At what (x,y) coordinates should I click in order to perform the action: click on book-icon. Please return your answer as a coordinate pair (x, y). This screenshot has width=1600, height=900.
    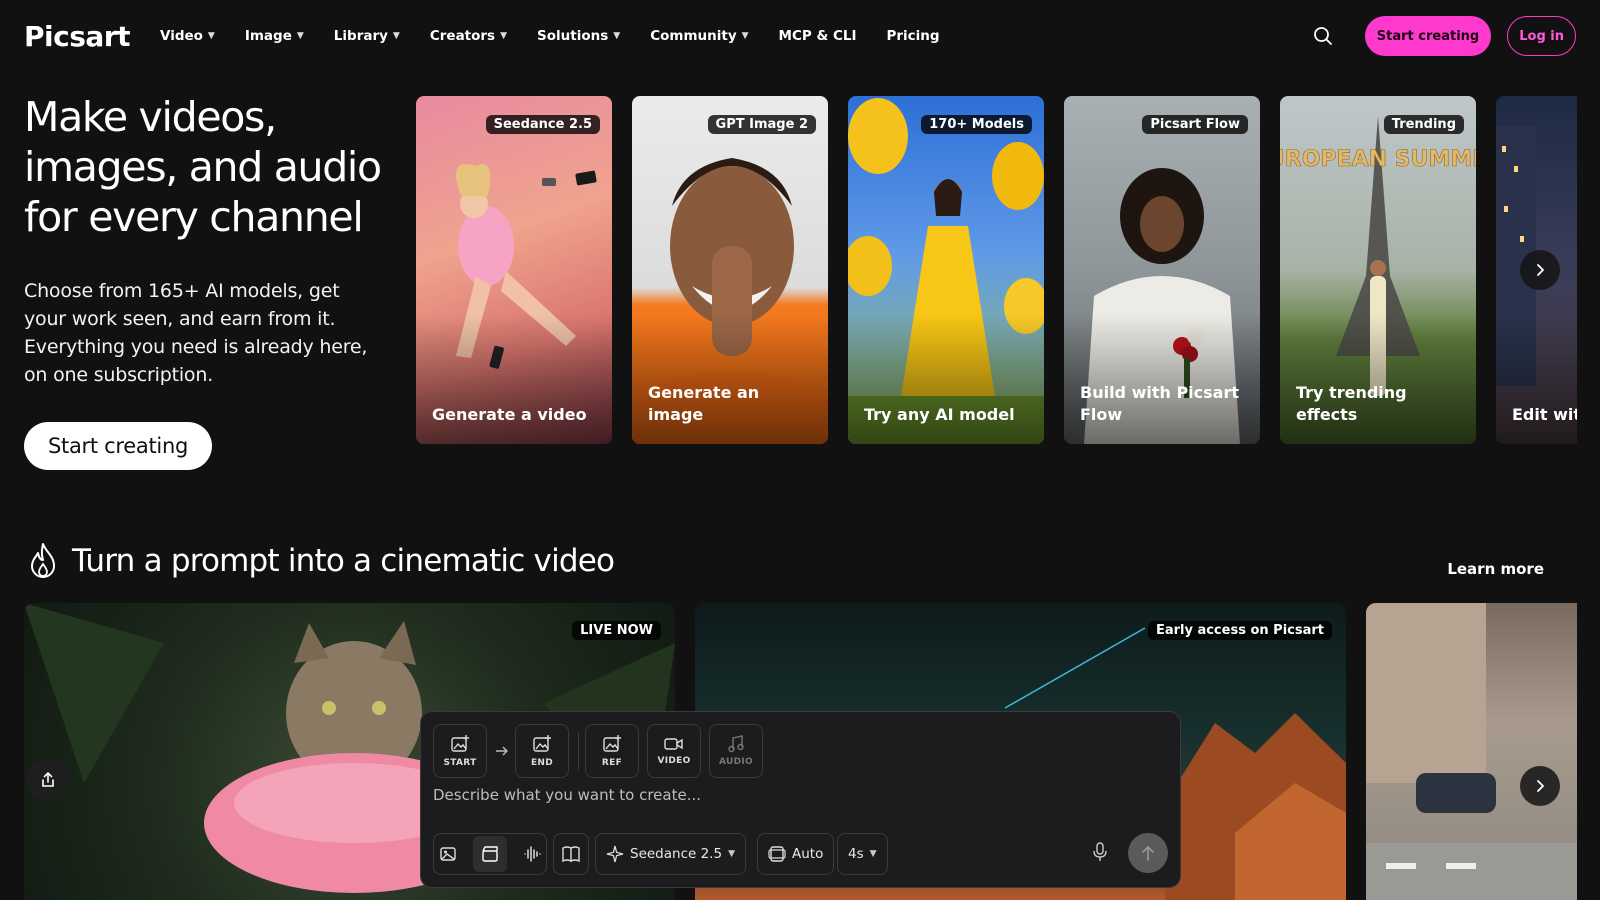
    Looking at the image, I should click on (571, 854).